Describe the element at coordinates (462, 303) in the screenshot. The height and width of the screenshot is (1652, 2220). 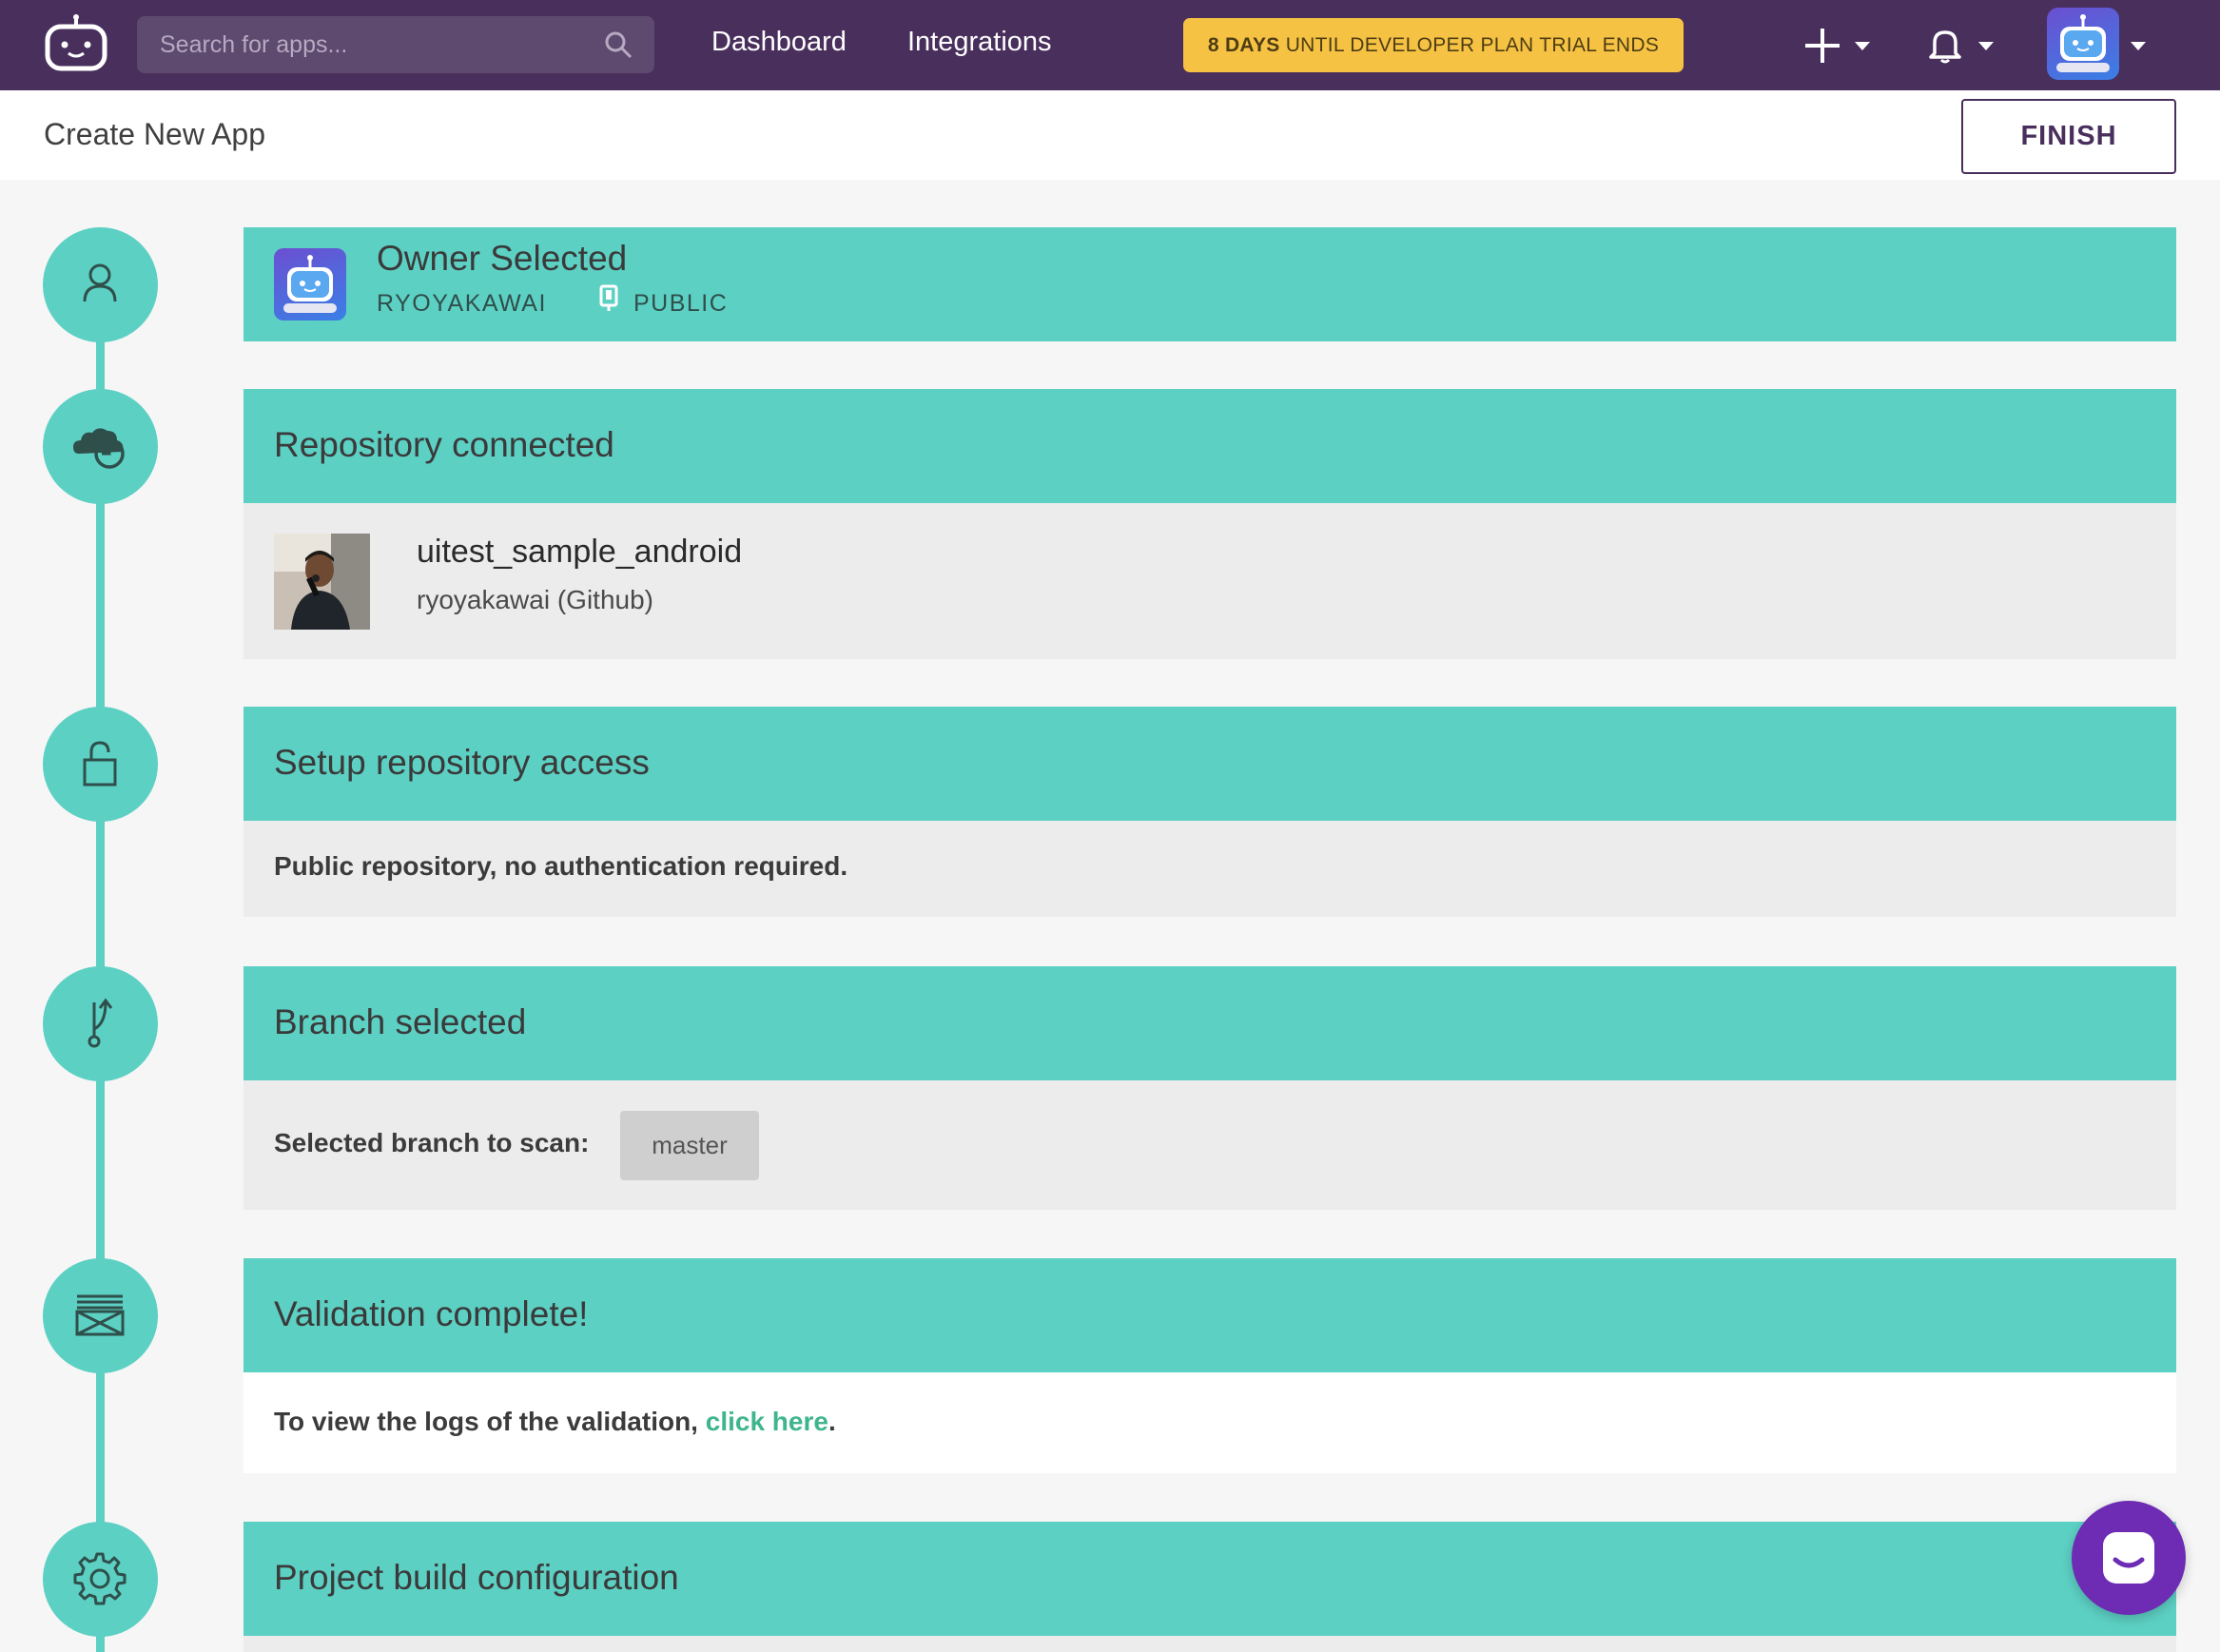
I see `owner-username: RYOYAKAWAI` at that location.